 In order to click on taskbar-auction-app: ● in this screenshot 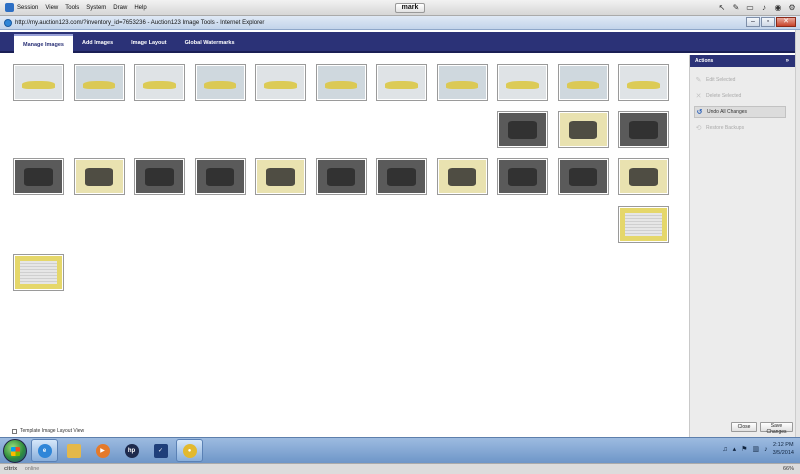, I will do `click(189, 450)`.